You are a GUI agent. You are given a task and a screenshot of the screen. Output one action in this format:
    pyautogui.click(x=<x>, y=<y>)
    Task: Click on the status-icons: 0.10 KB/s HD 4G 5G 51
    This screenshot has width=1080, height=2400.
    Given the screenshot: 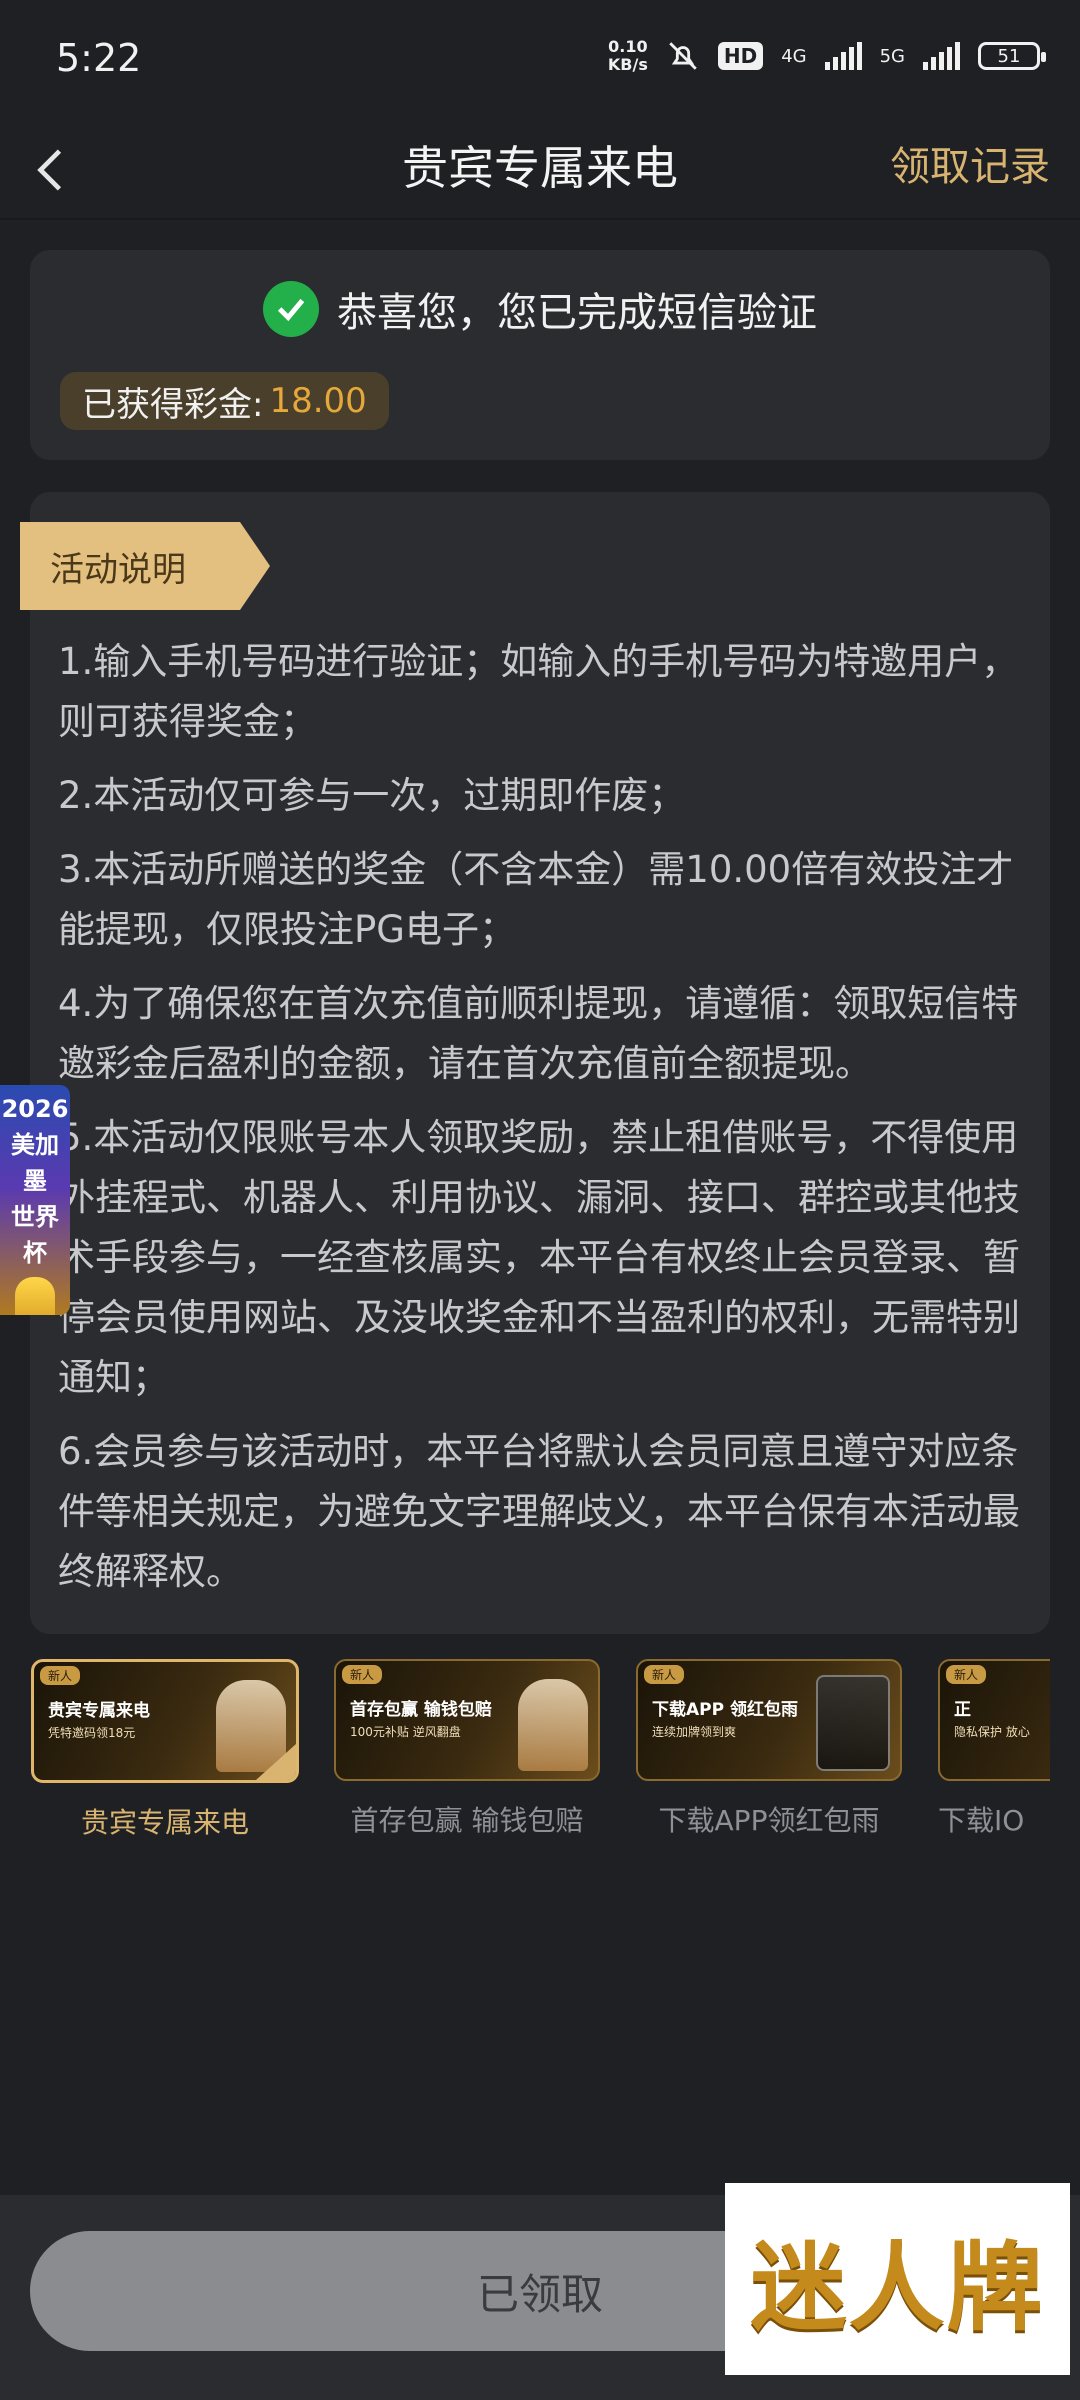 What is the action you would take?
    pyautogui.click(x=827, y=56)
    